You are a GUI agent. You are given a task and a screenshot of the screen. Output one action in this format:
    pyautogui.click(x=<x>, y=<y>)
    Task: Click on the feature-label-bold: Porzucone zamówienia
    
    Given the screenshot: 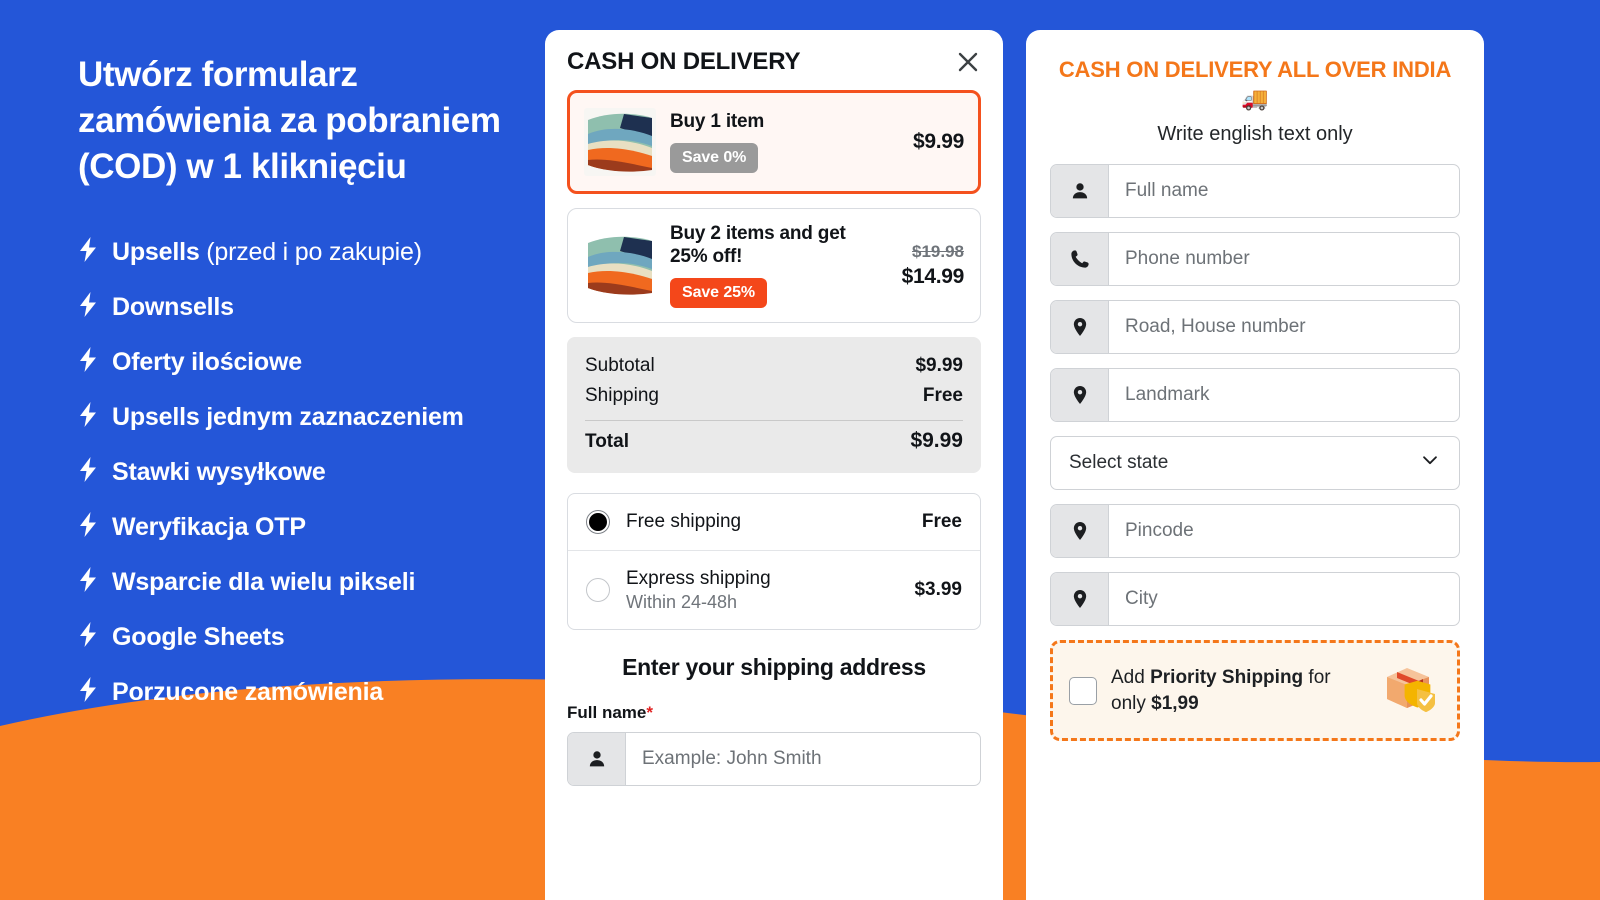 What is the action you would take?
    pyautogui.click(x=248, y=691)
    